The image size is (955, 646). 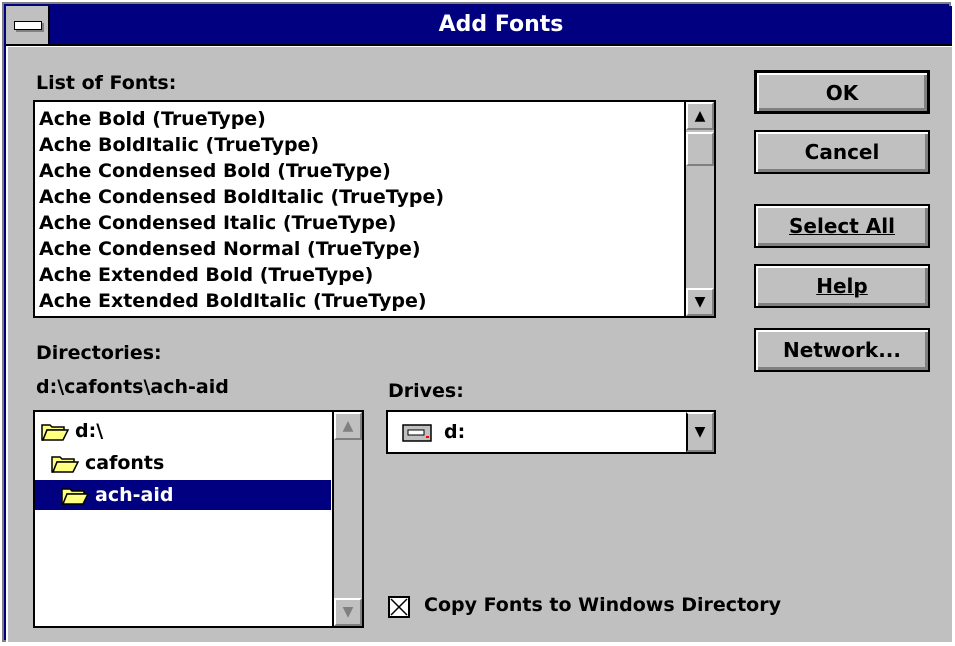 I want to click on scroll-thumb, so click(x=700, y=149).